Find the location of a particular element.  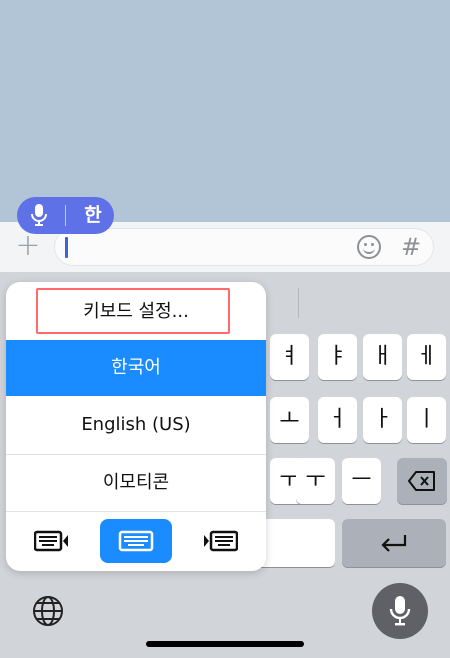

right-handed-keyboard-button is located at coordinates (220, 541).